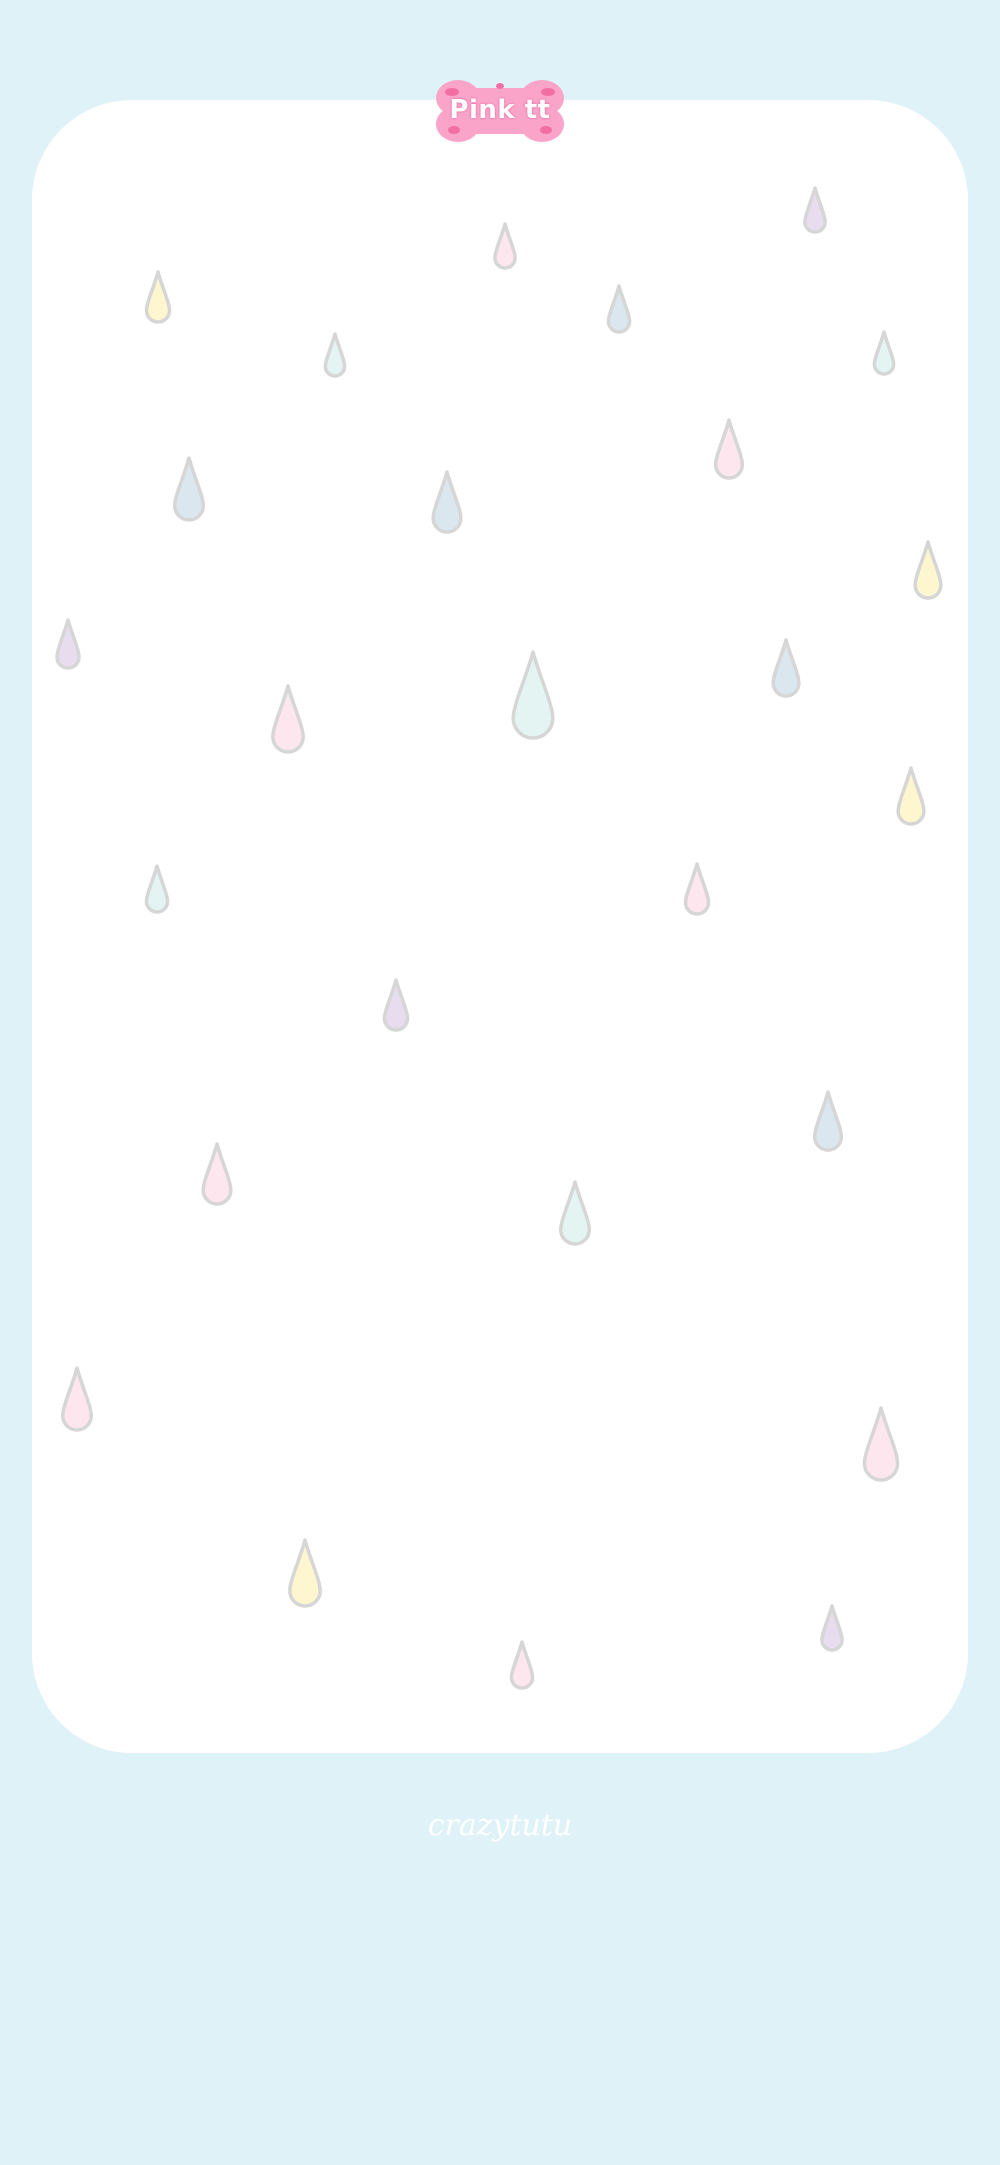 This screenshot has width=1000, height=2165. I want to click on badge-label: Pink tt, so click(500, 110).